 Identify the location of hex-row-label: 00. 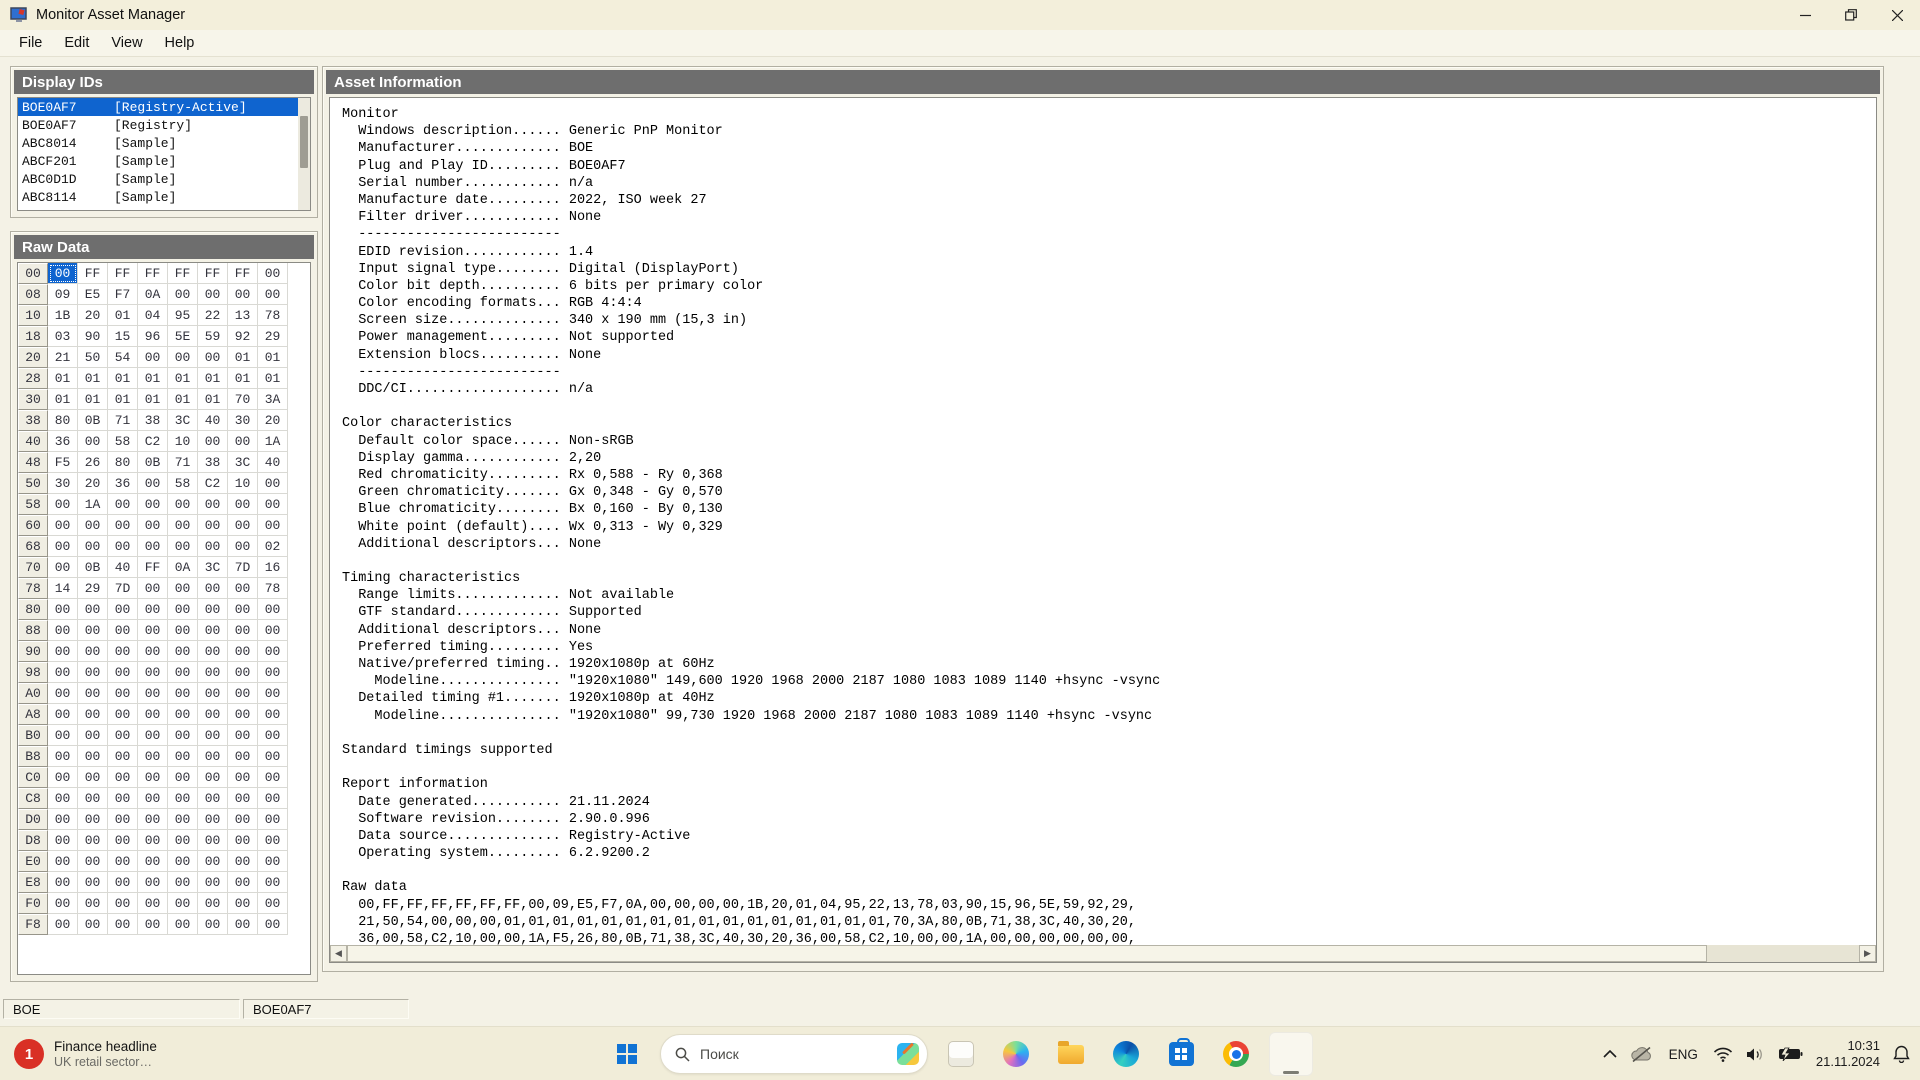
(33, 273).